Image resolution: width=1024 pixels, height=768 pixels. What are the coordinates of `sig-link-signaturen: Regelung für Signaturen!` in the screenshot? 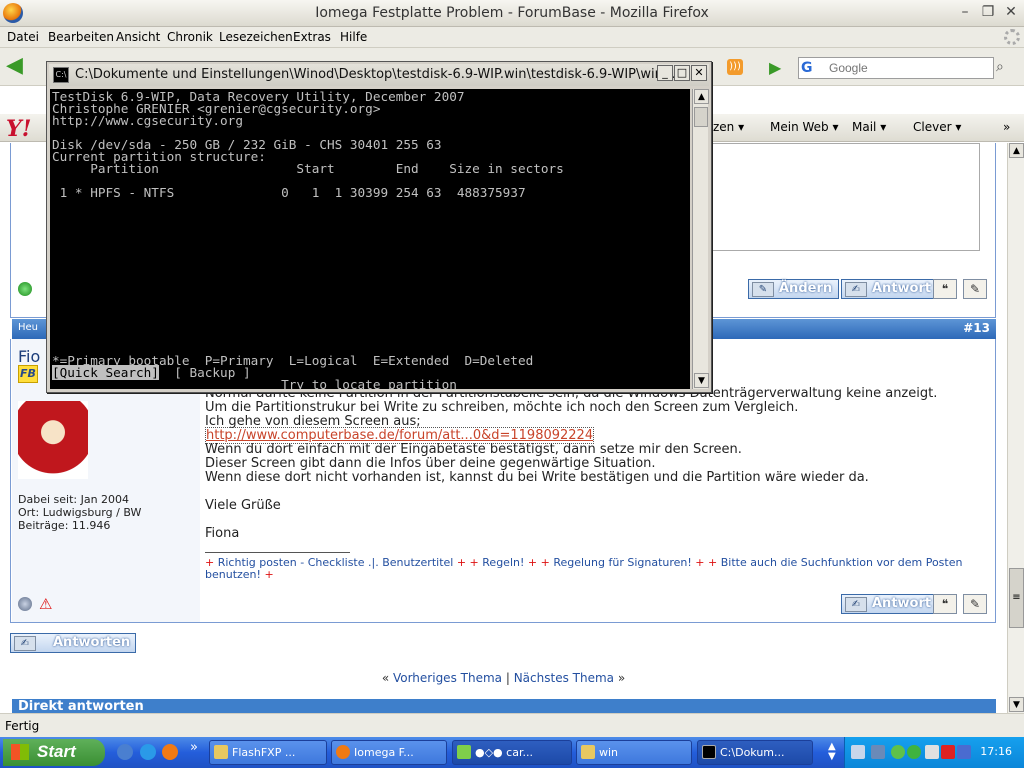 It's located at (622, 562).